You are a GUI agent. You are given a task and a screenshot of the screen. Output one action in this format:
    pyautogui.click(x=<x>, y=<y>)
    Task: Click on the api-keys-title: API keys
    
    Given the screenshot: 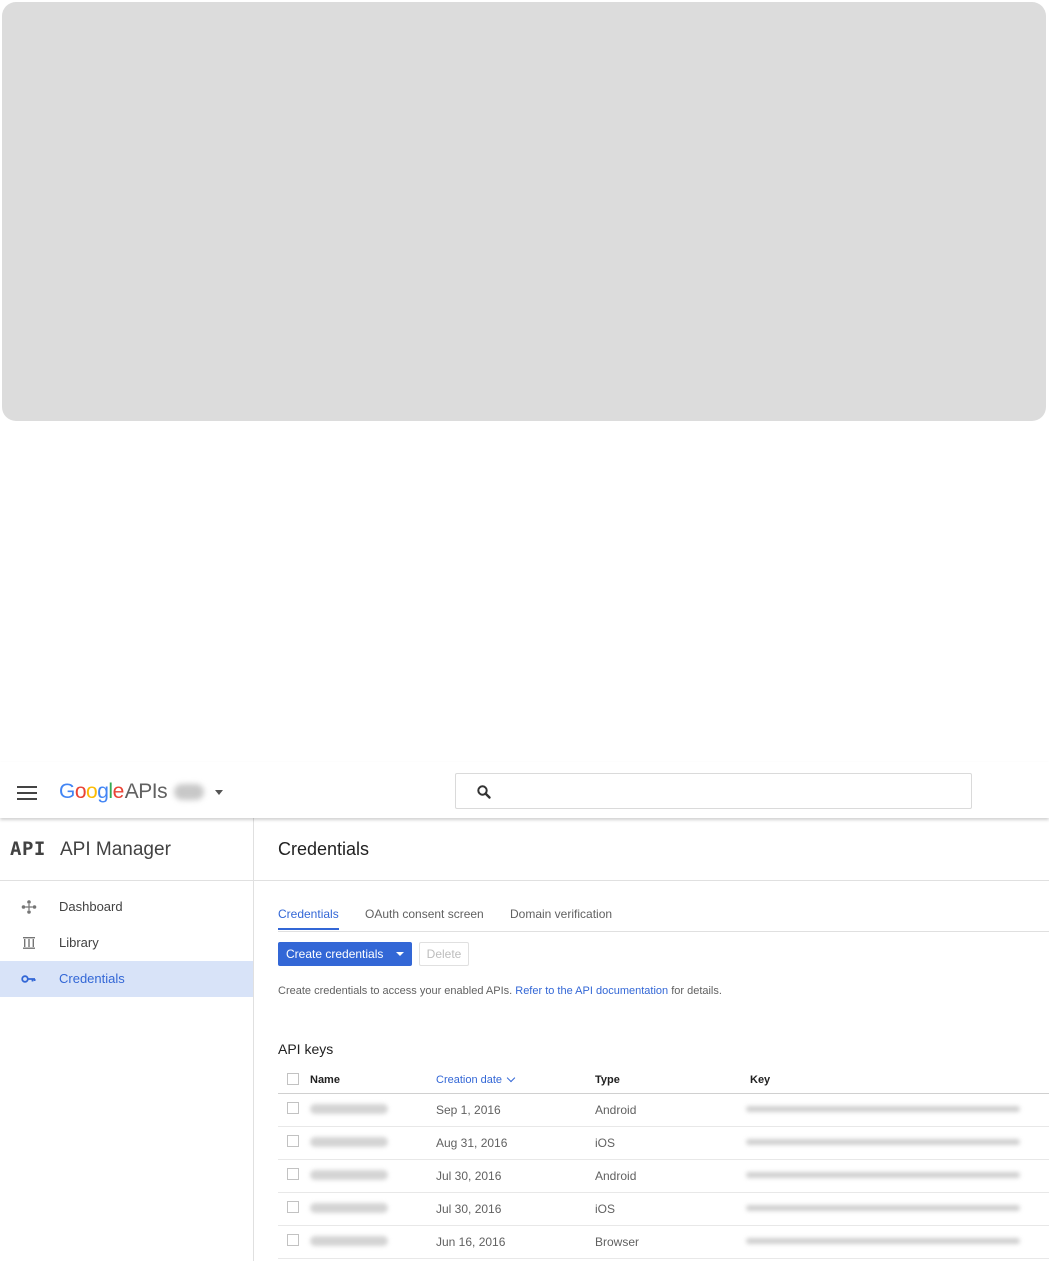 What is the action you would take?
    pyautogui.click(x=306, y=1049)
    